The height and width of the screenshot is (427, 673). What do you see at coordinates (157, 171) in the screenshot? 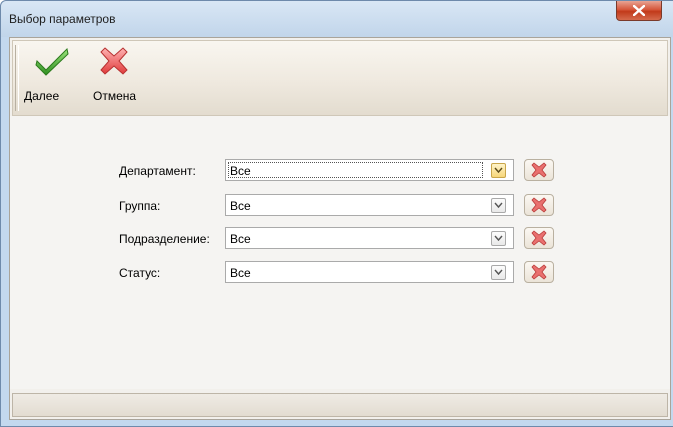
I see `department-label: Департамент:` at bounding box center [157, 171].